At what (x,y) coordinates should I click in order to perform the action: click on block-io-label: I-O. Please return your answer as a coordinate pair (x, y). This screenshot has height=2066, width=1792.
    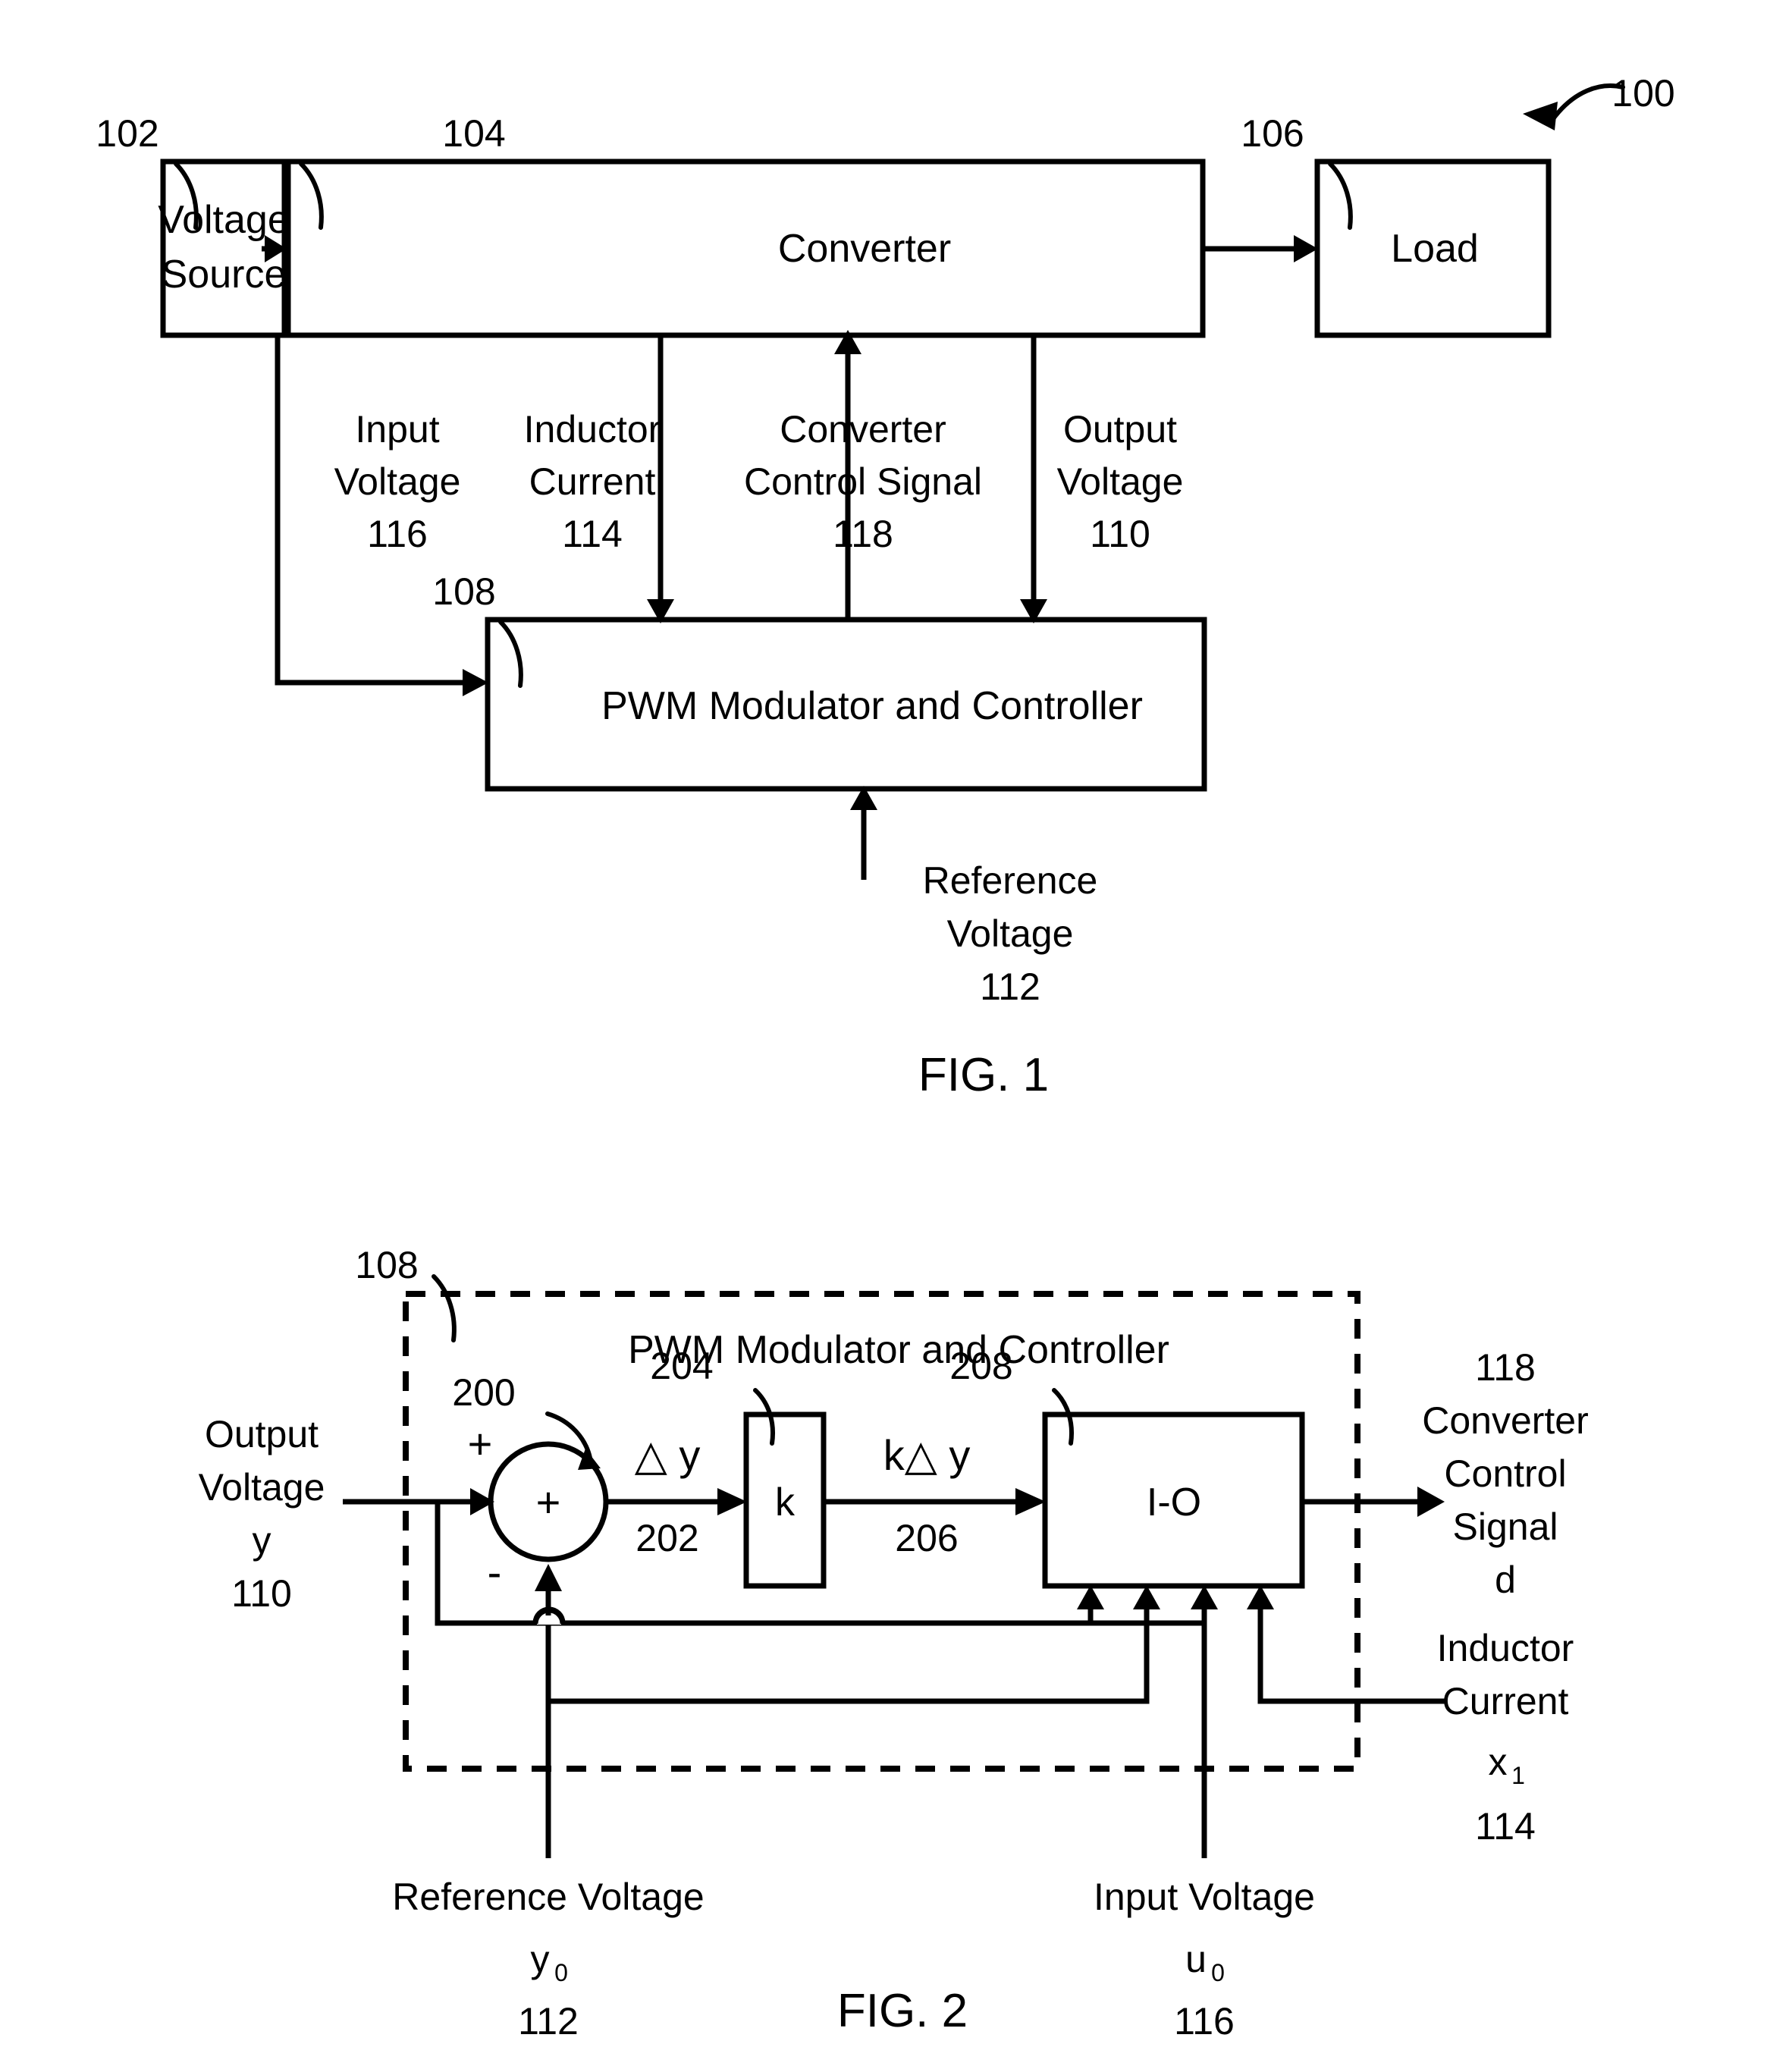
    Looking at the image, I should click on (1174, 1502).